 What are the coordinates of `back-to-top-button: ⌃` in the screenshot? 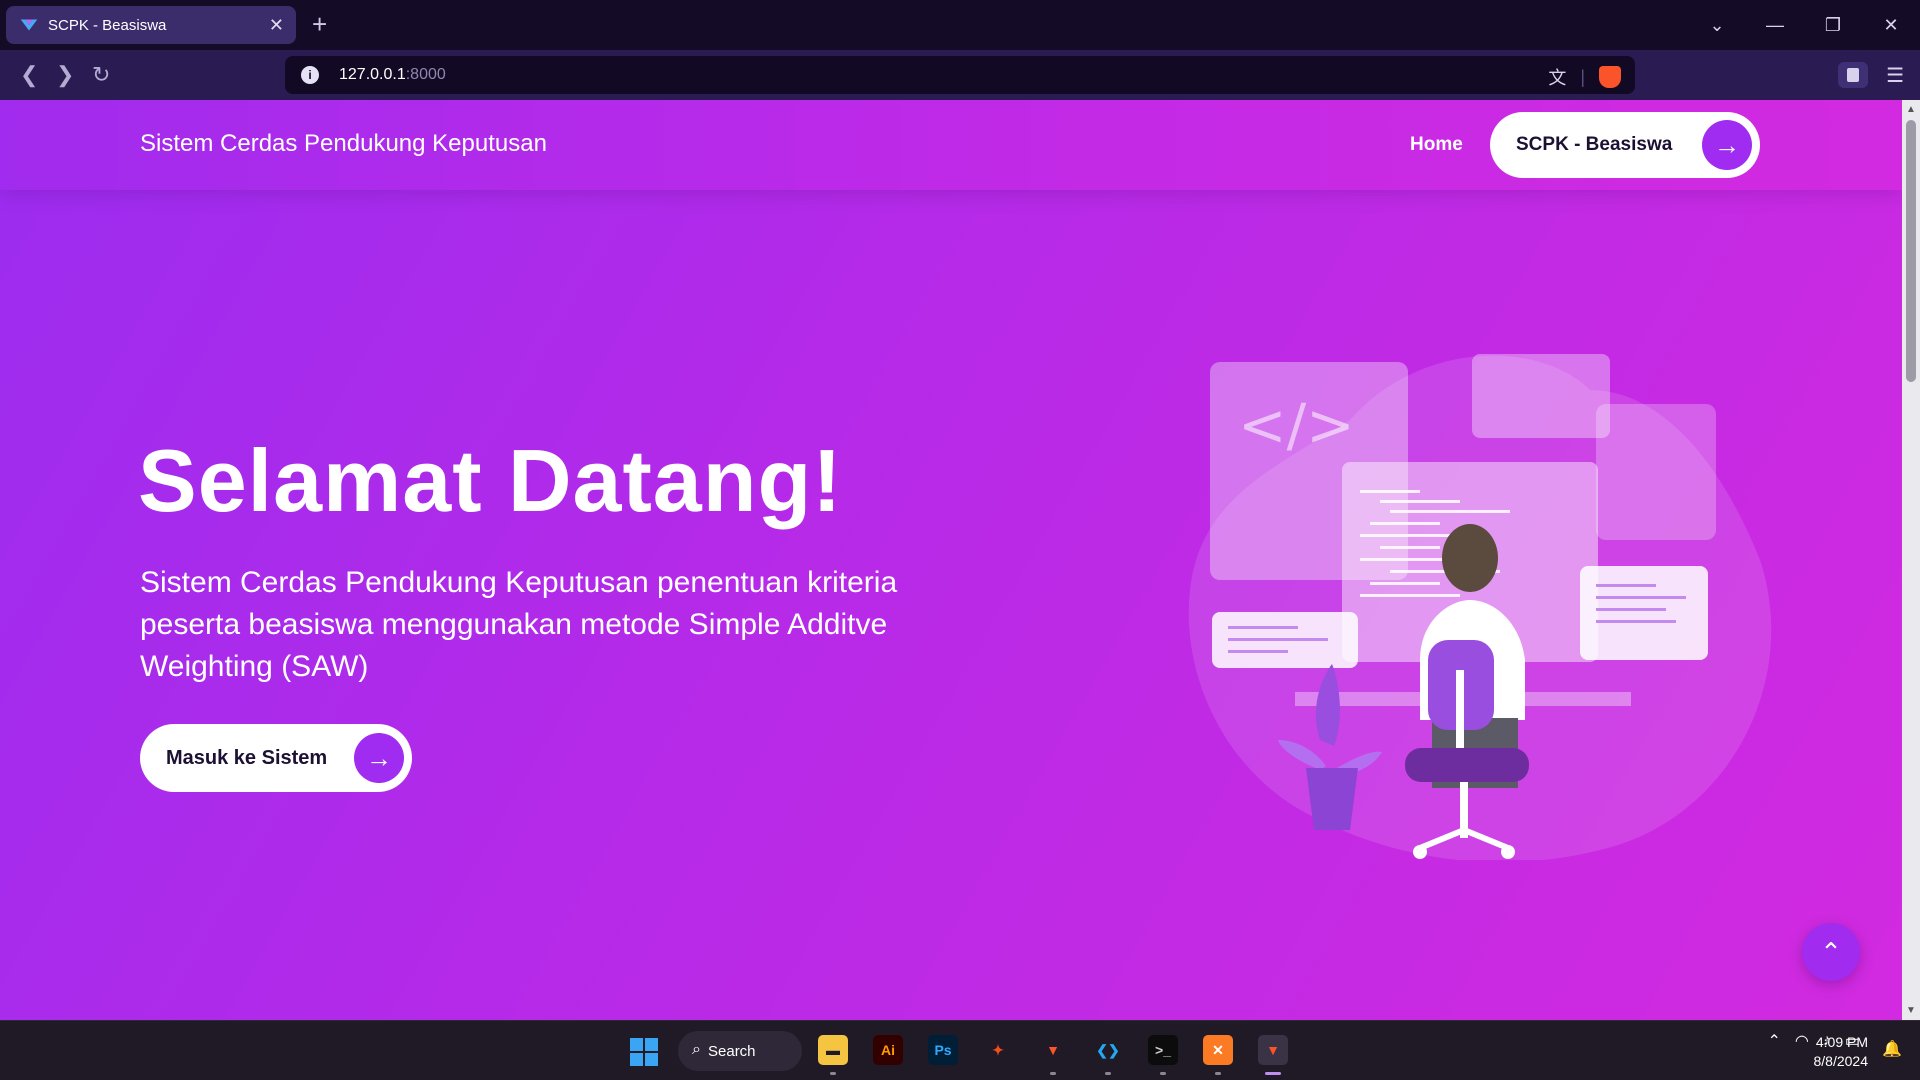 It's located at (1831, 952).